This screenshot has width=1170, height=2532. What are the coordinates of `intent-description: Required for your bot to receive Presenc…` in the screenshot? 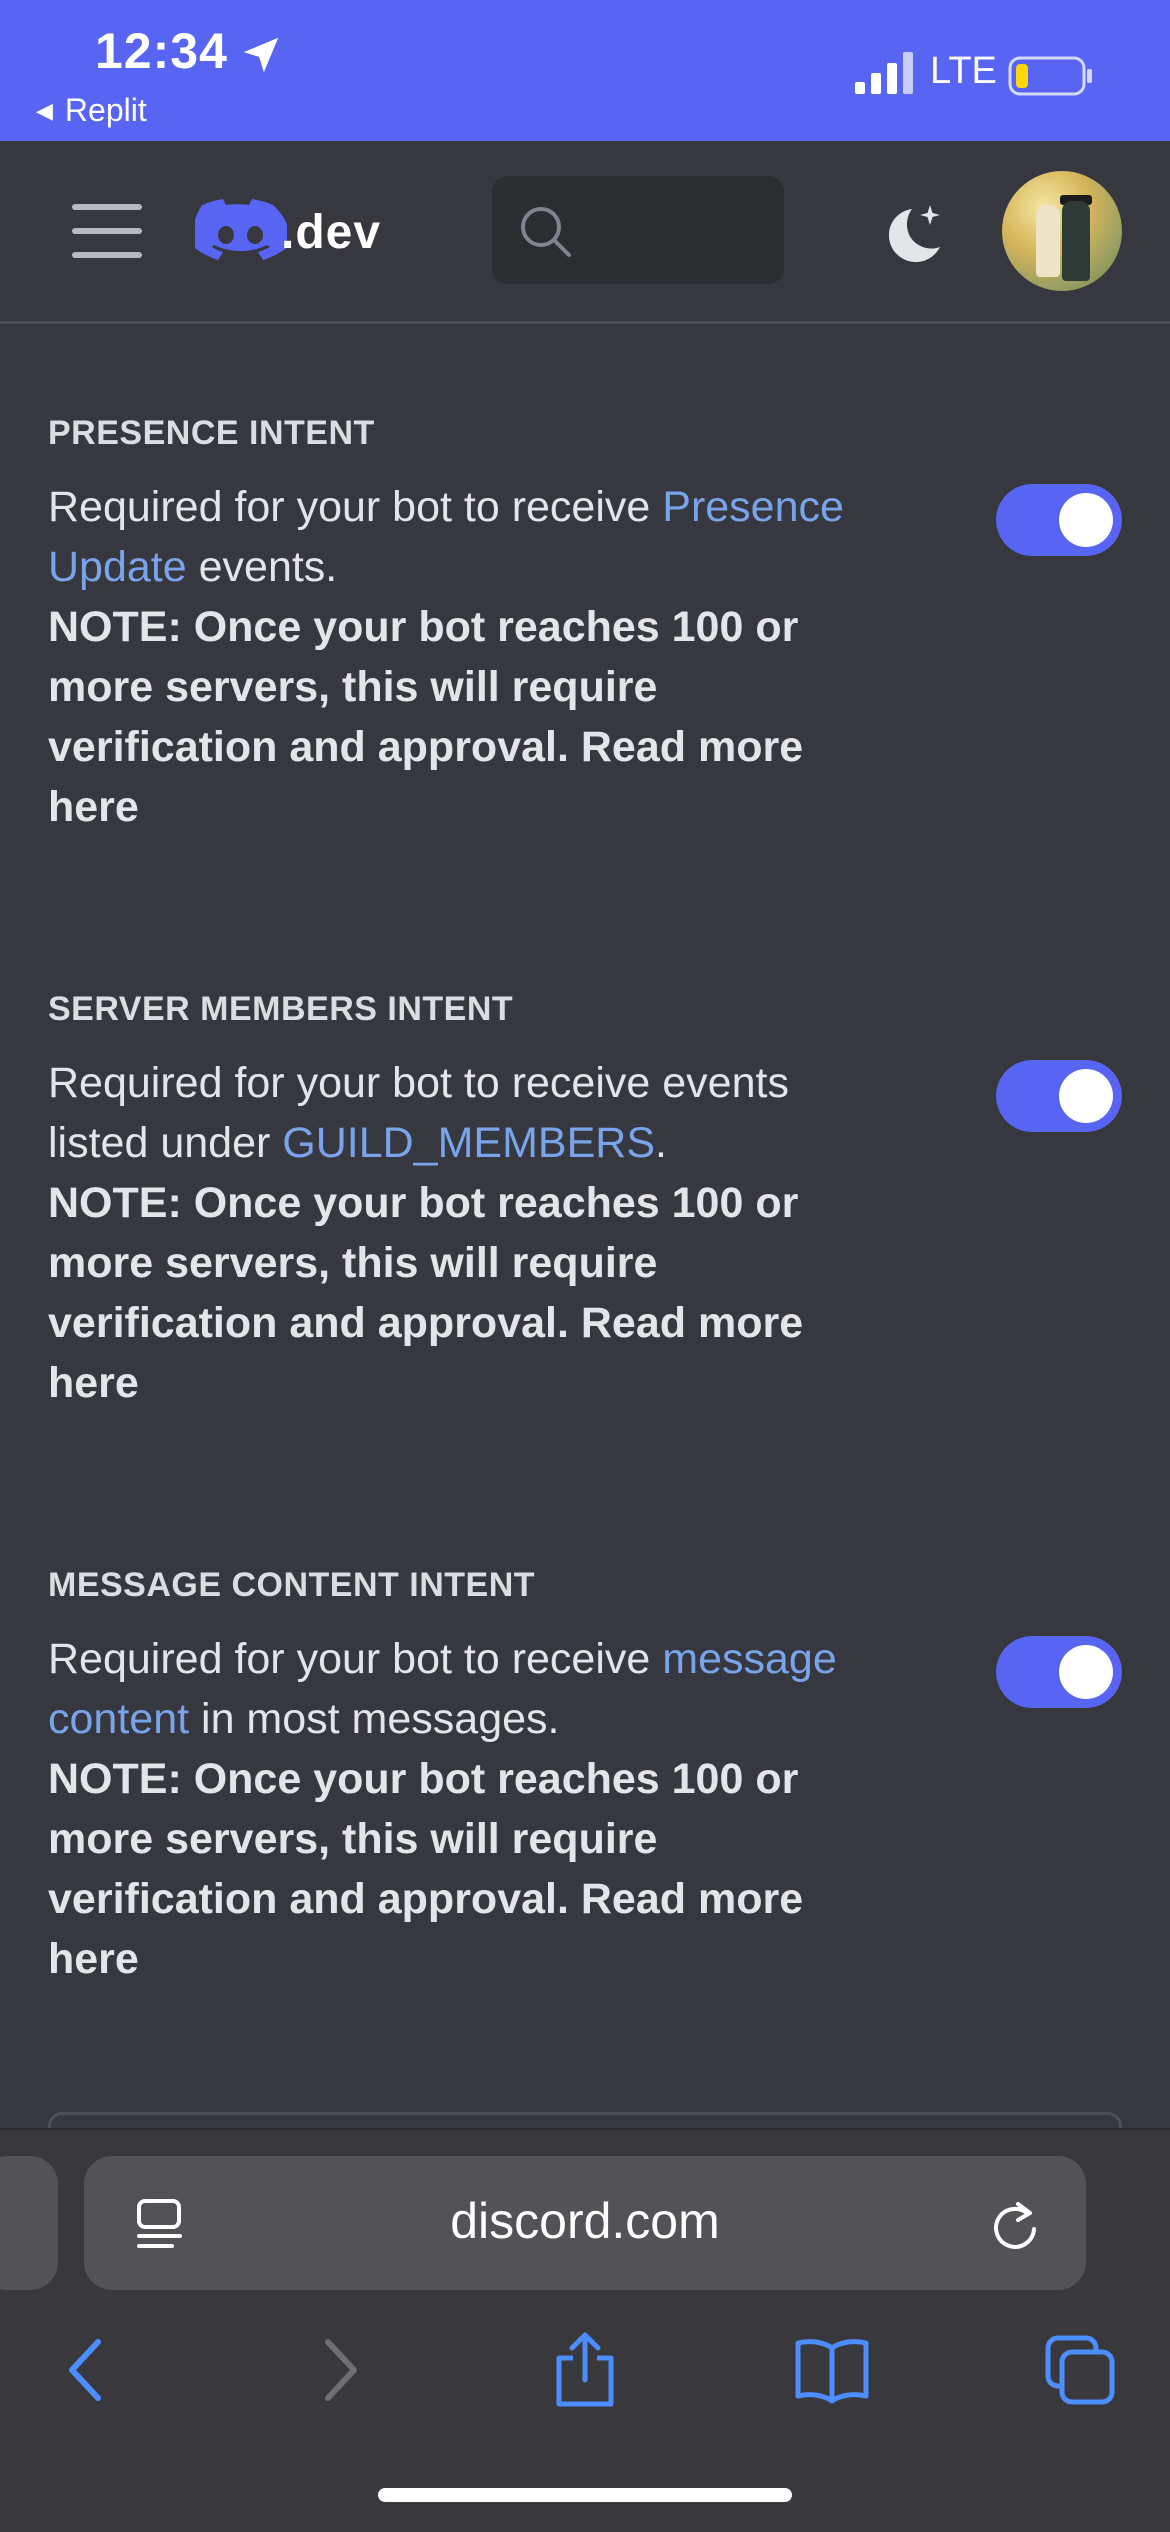 It's located at (446, 657).